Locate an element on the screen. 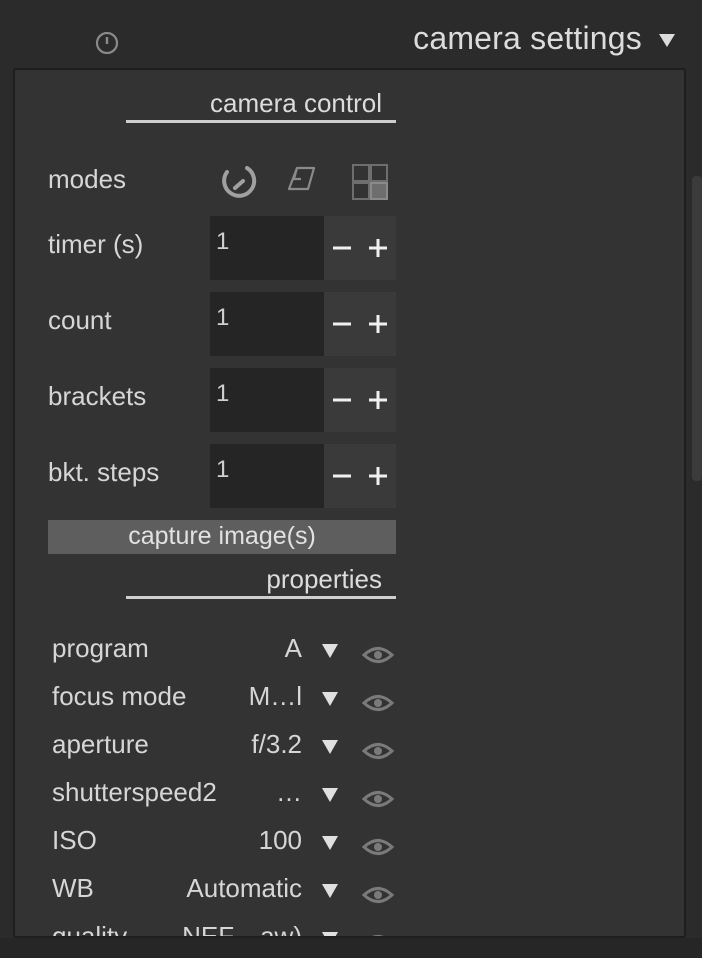  rotate-icon is located at coordinates (239, 184).